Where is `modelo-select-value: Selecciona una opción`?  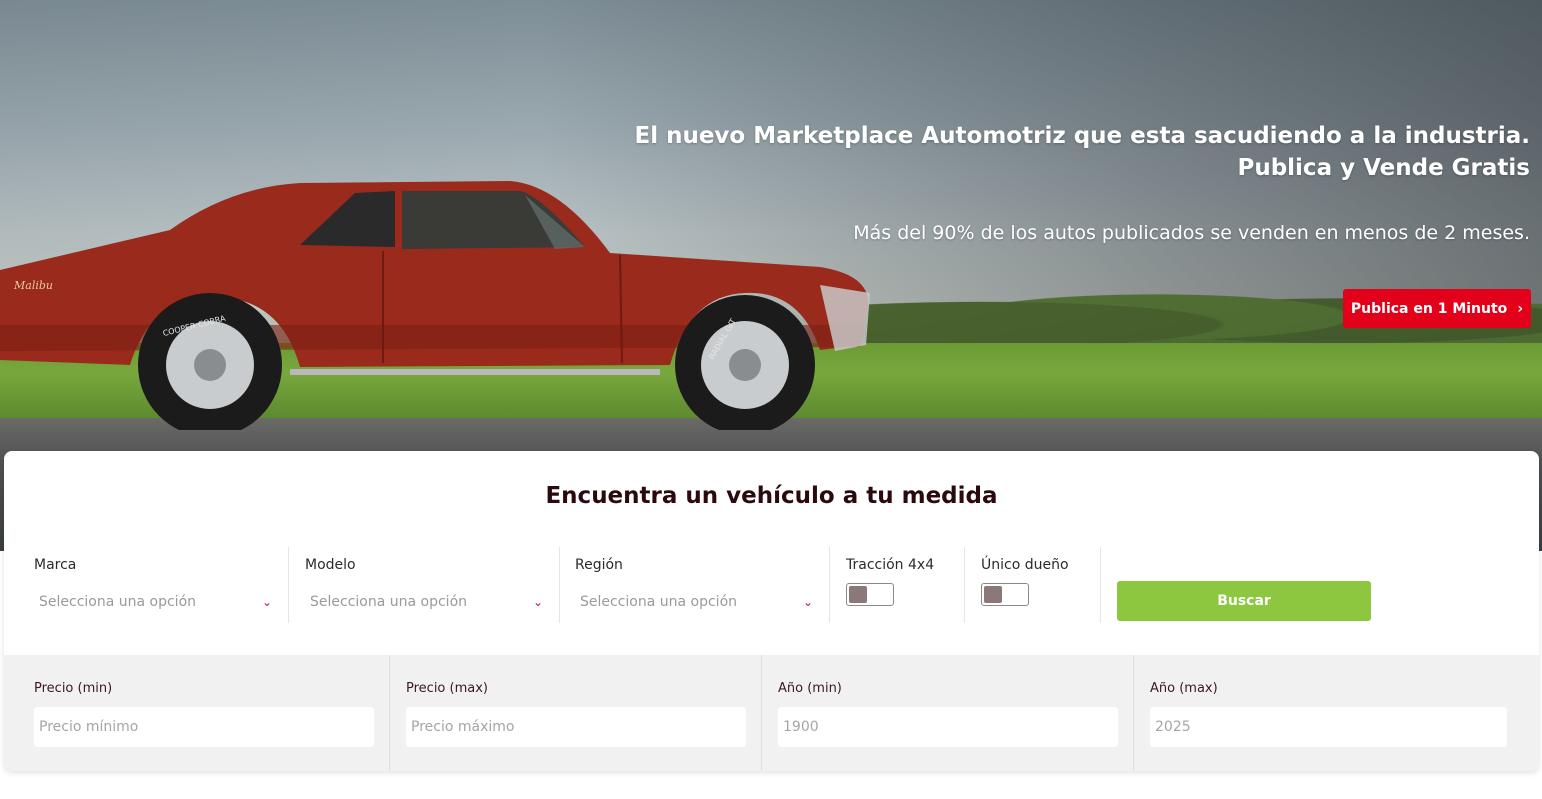
modelo-select-value: Selecciona una opción is located at coordinates (389, 602).